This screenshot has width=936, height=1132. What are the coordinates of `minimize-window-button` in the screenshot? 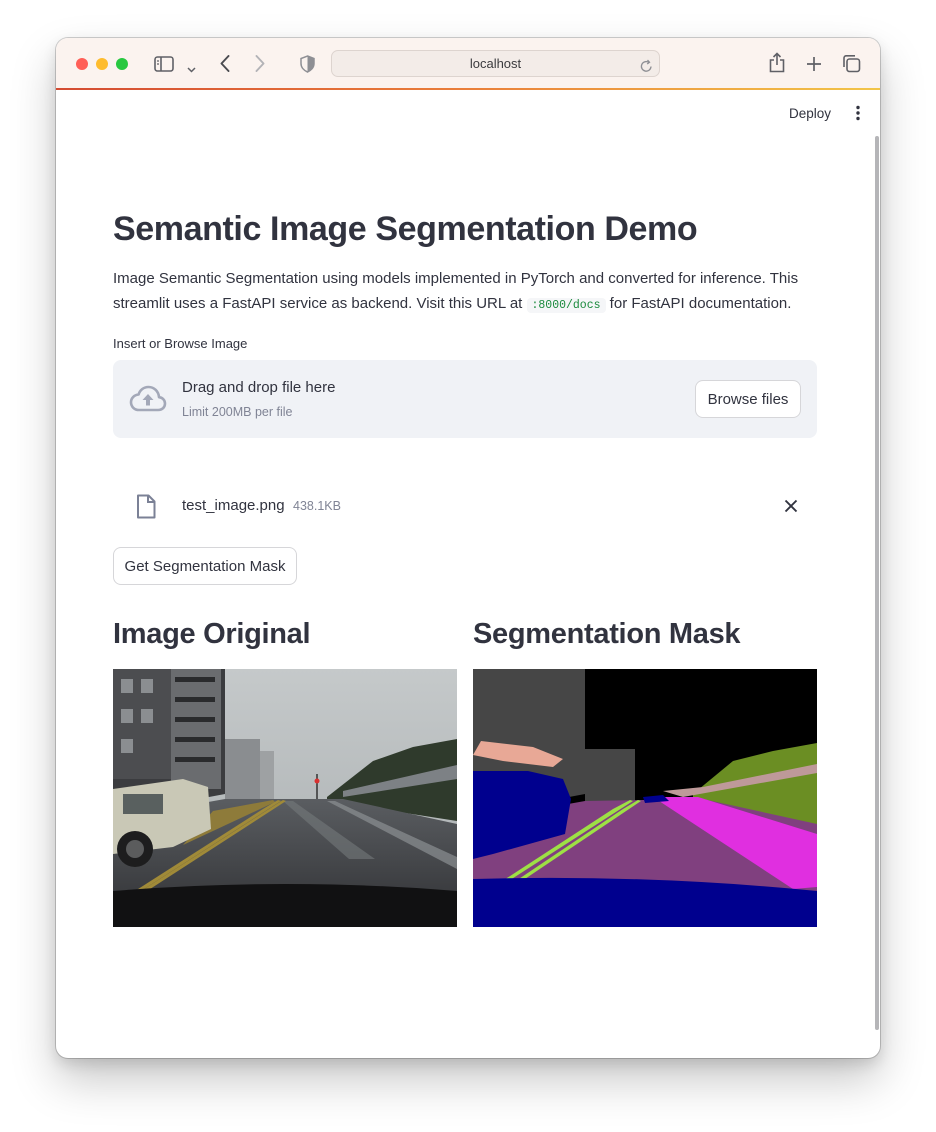 It's located at (102, 64).